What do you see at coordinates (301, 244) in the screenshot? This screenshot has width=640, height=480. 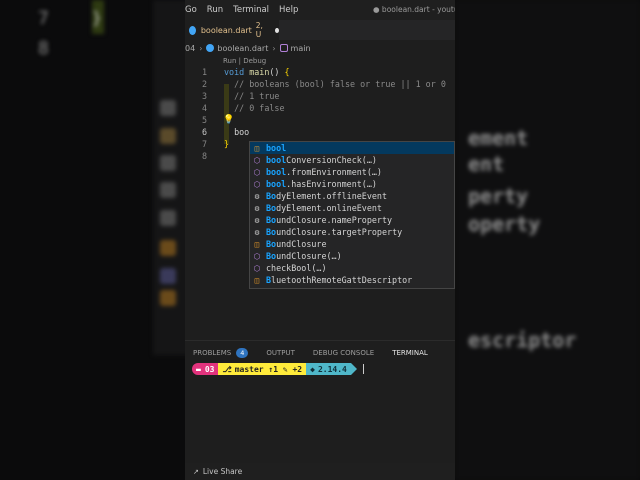 I see `suggestion-rest: undClosure` at bounding box center [301, 244].